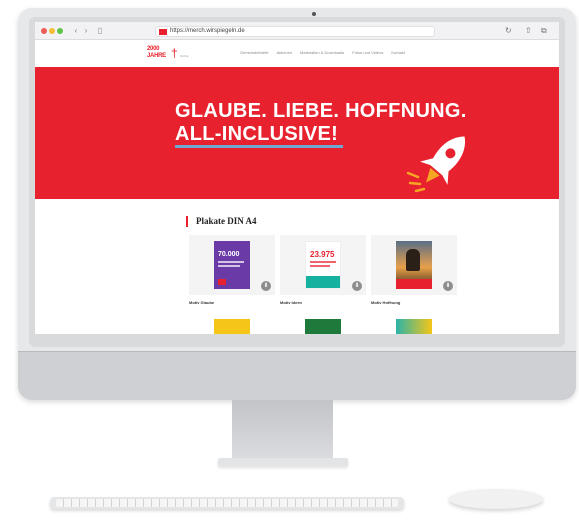 This screenshot has width=579, height=523. Describe the element at coordinates (283, 462) in the screenshot. I see `monitor-foot` at that location.